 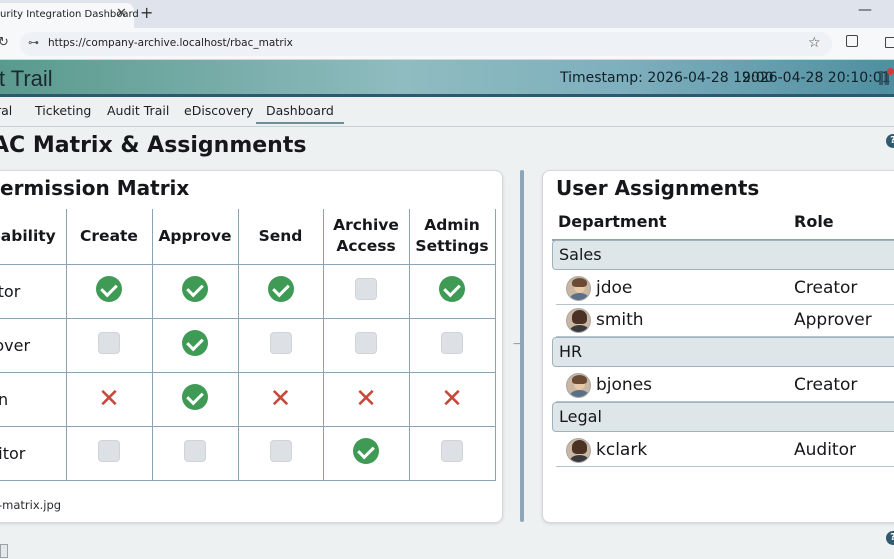 I want to click on status-chip, so click(x=4, y=551).